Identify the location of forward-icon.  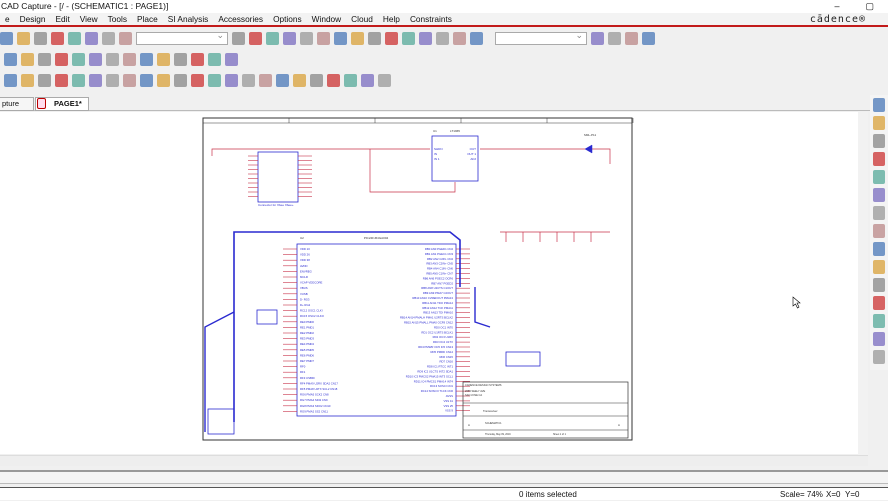
(648, 38).